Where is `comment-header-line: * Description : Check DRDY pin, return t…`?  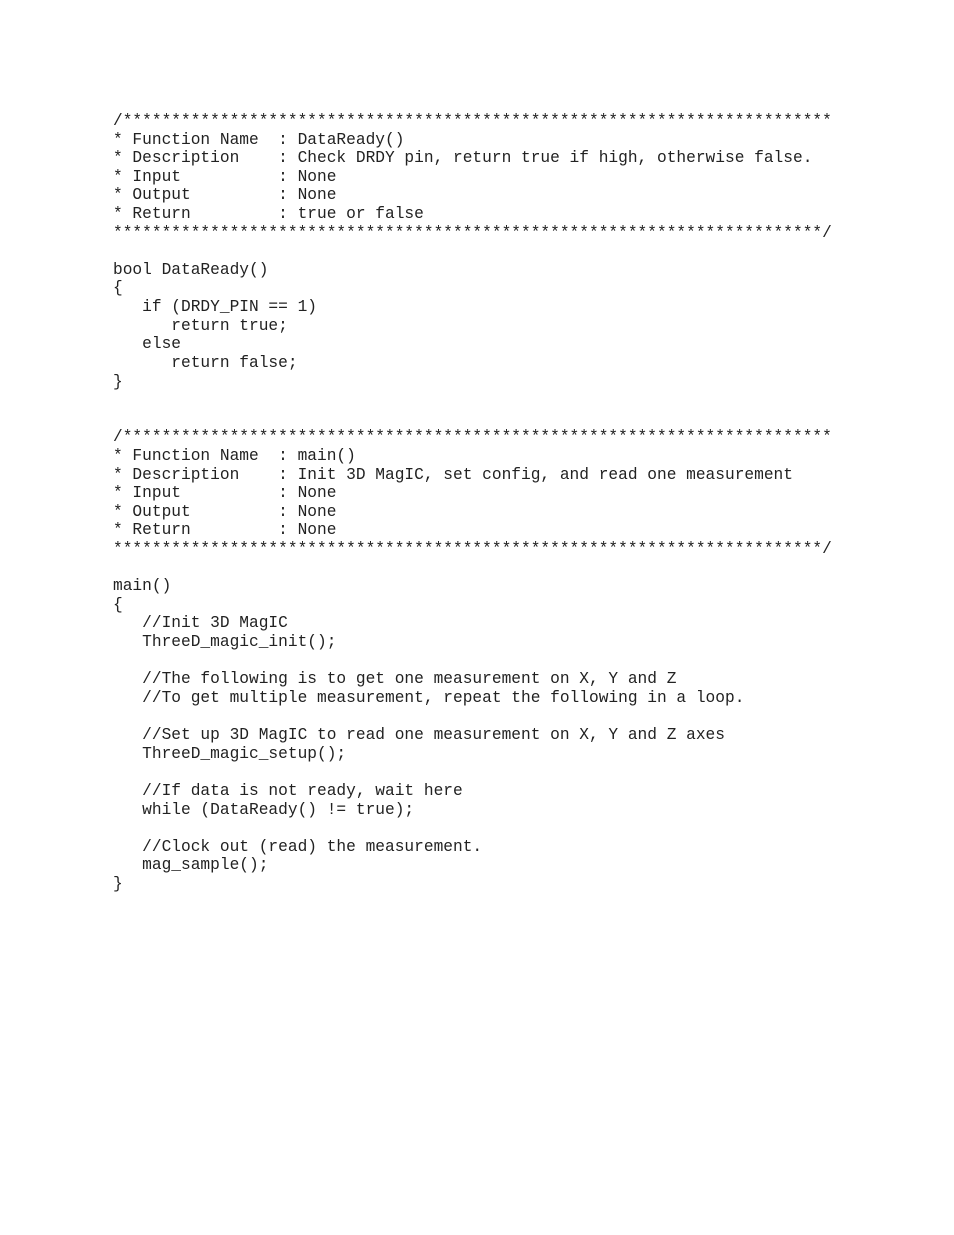 comment-header-line: * Description : Check DRDY pin, return t… is located at coordinates (463, 158).